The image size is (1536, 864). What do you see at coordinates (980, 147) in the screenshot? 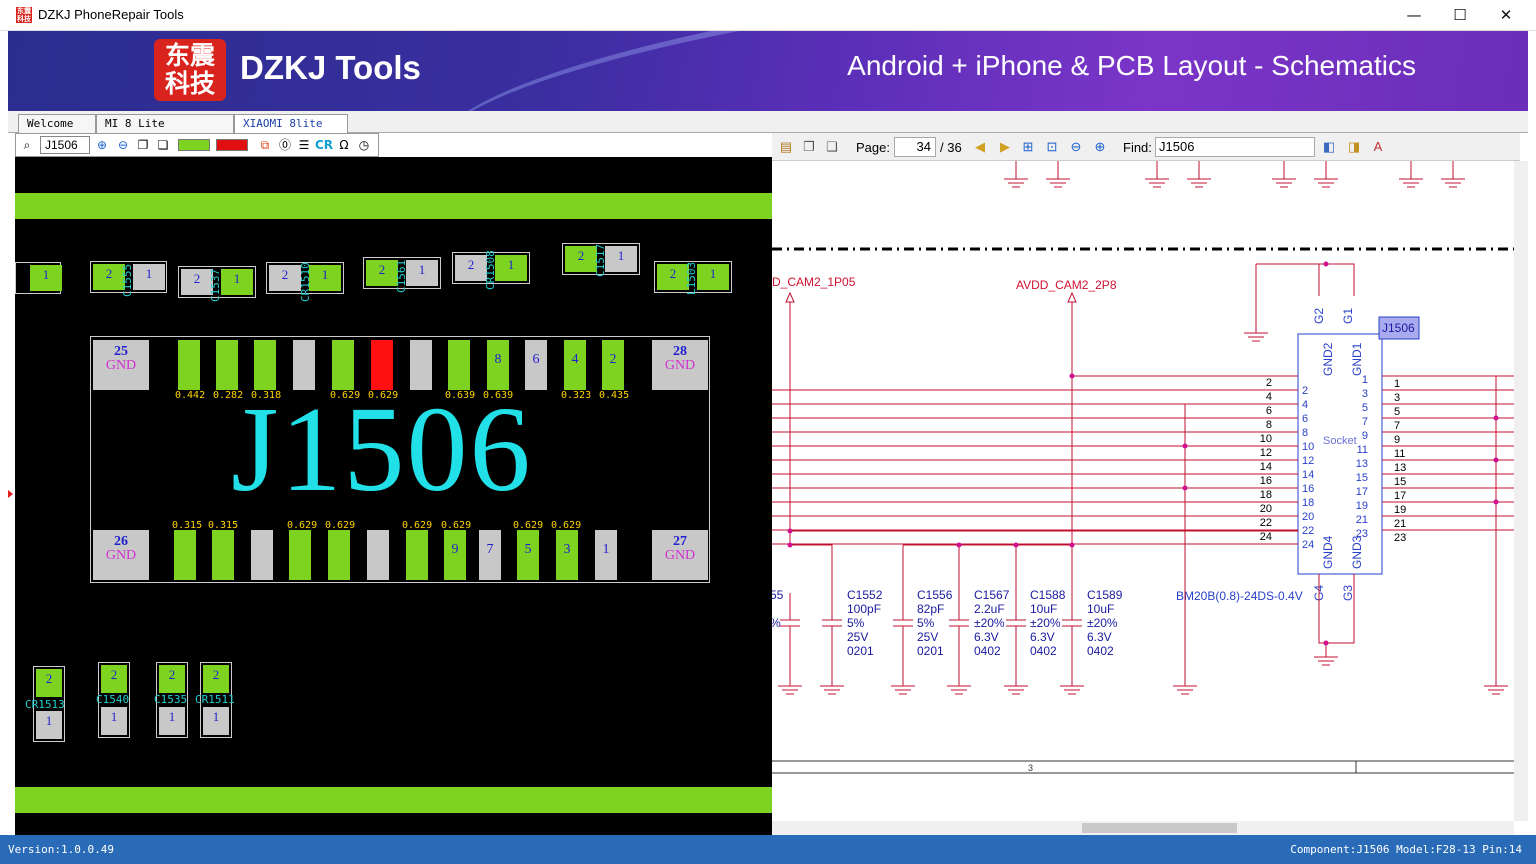
I see `prev-page-icon: ◀` at bounding box center [980, 147].